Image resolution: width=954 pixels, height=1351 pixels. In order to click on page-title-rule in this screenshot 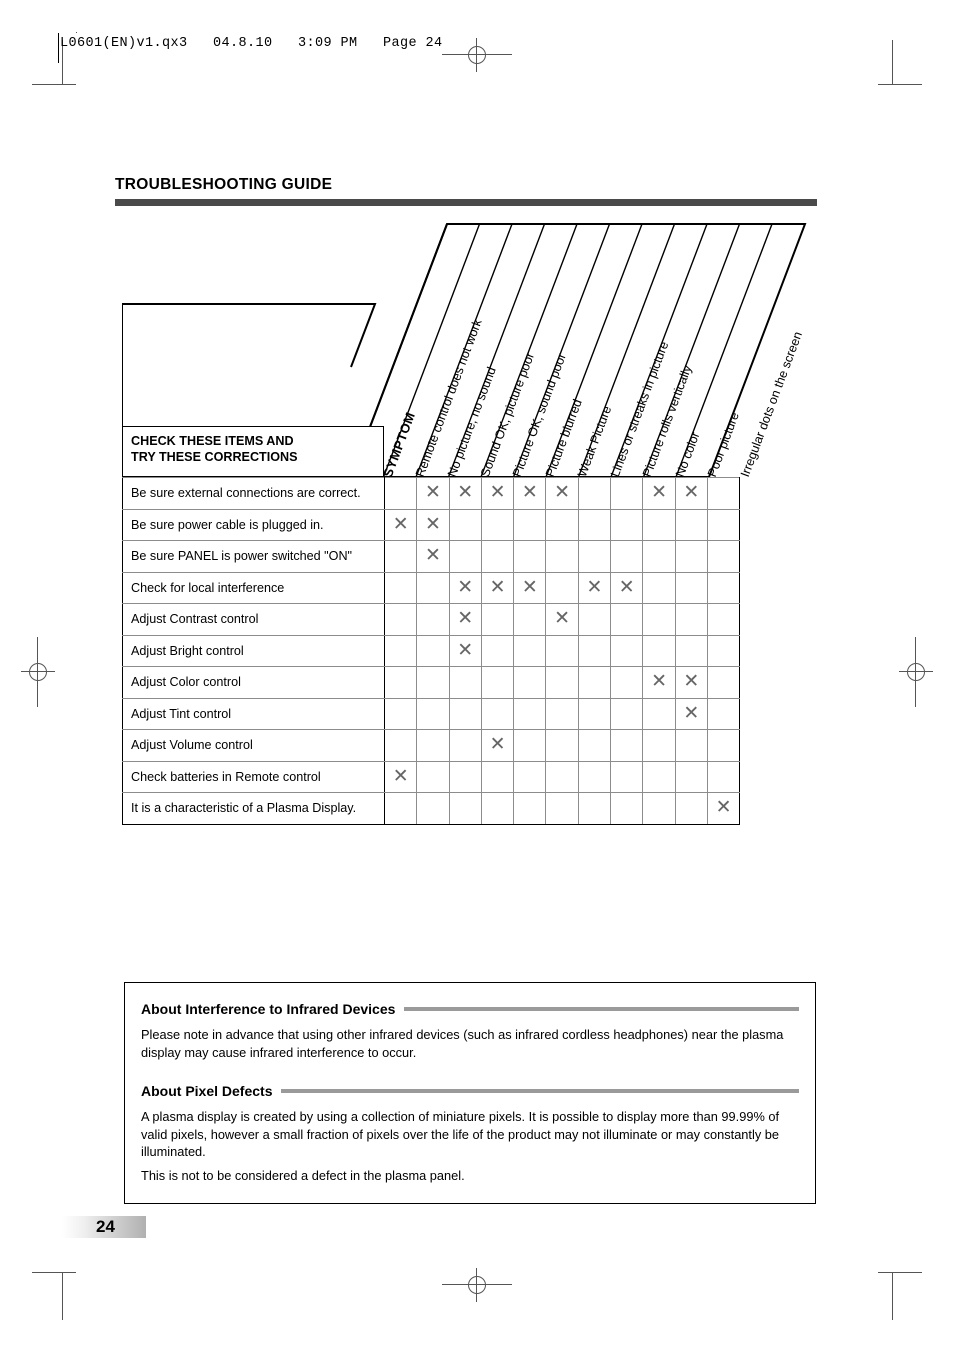, I will do `click(466, 202)`.